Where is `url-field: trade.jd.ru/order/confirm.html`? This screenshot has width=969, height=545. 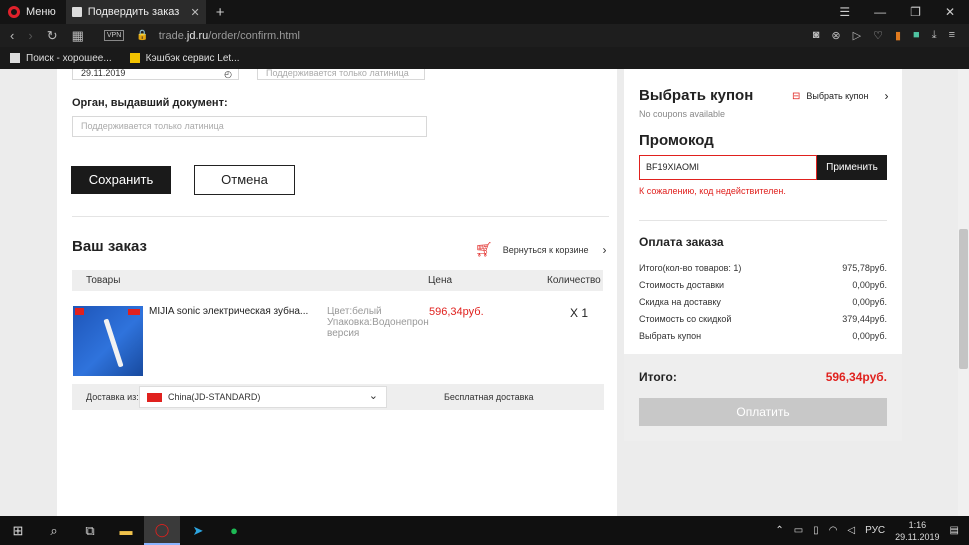 url-field: trade.jd.ru/order/confirm.html is located at coordinates (229, 36).